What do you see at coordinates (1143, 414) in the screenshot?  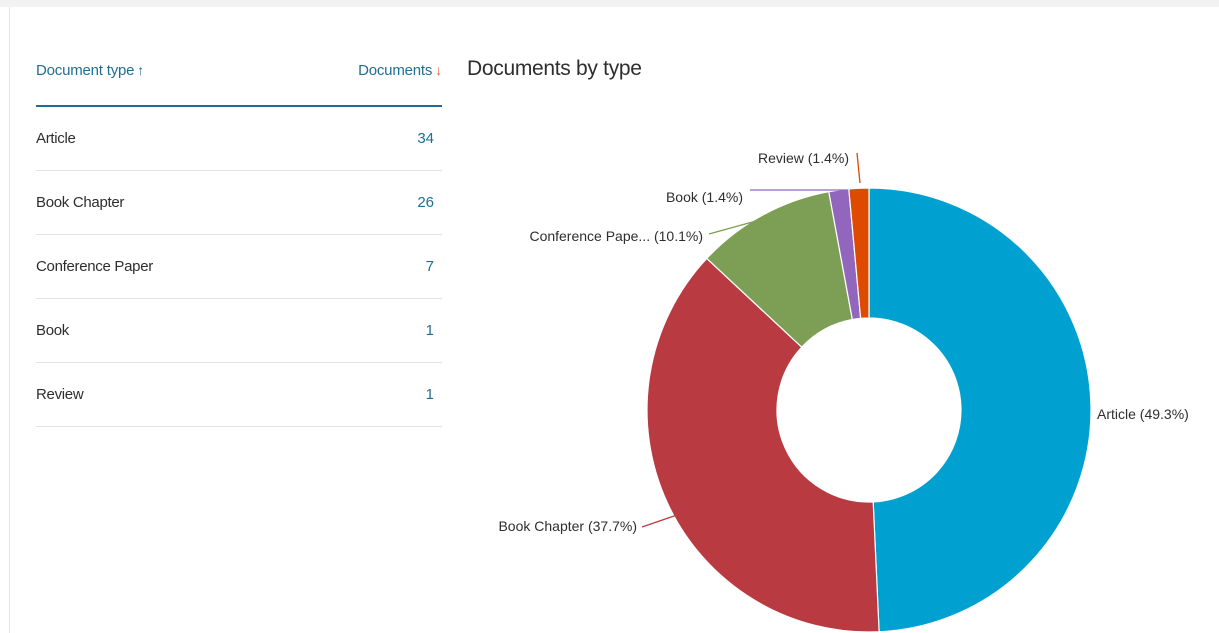 I see `slice-label: Article (49.3%)` at bounding box center [1143, 414].